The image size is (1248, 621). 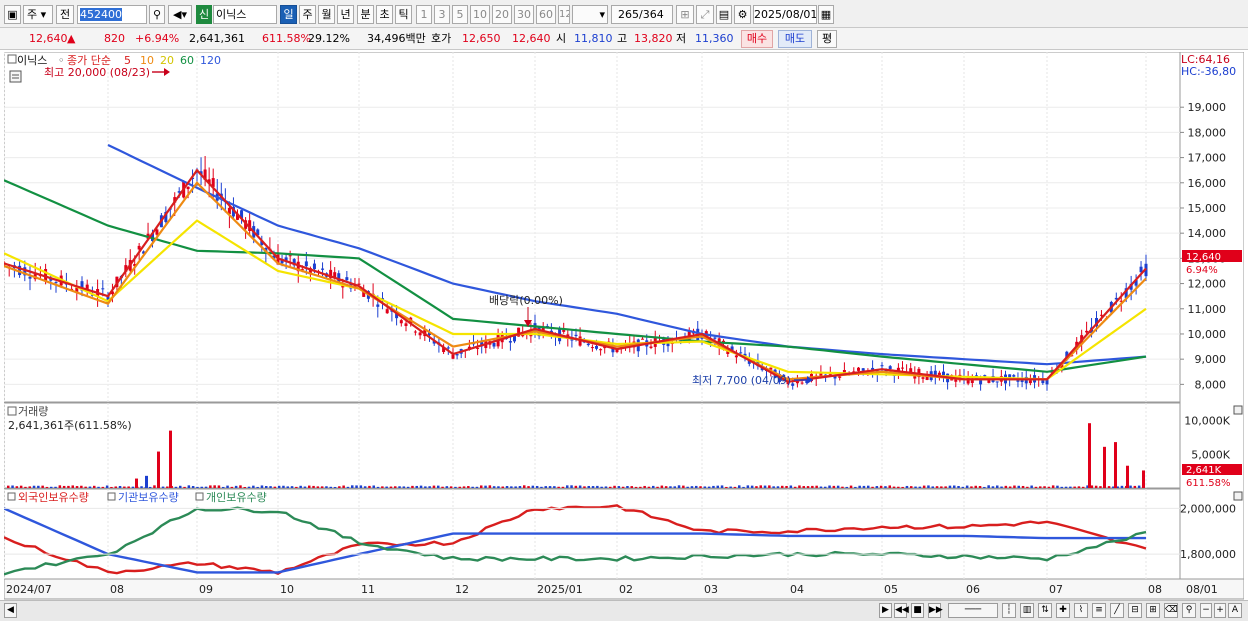 I want to click on zoom-slider: ───, so click(x=973, y=610).